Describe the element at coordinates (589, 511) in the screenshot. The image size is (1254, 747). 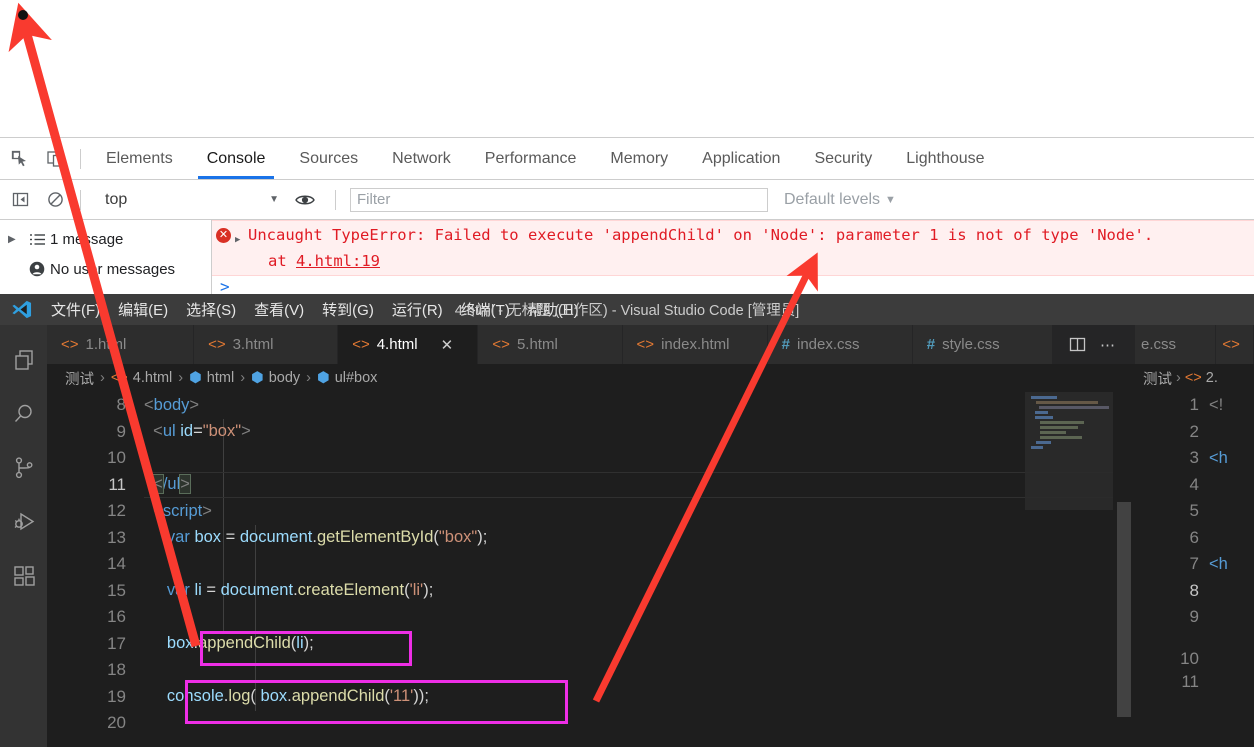
I see `code-line: 12 <script>` at that location.